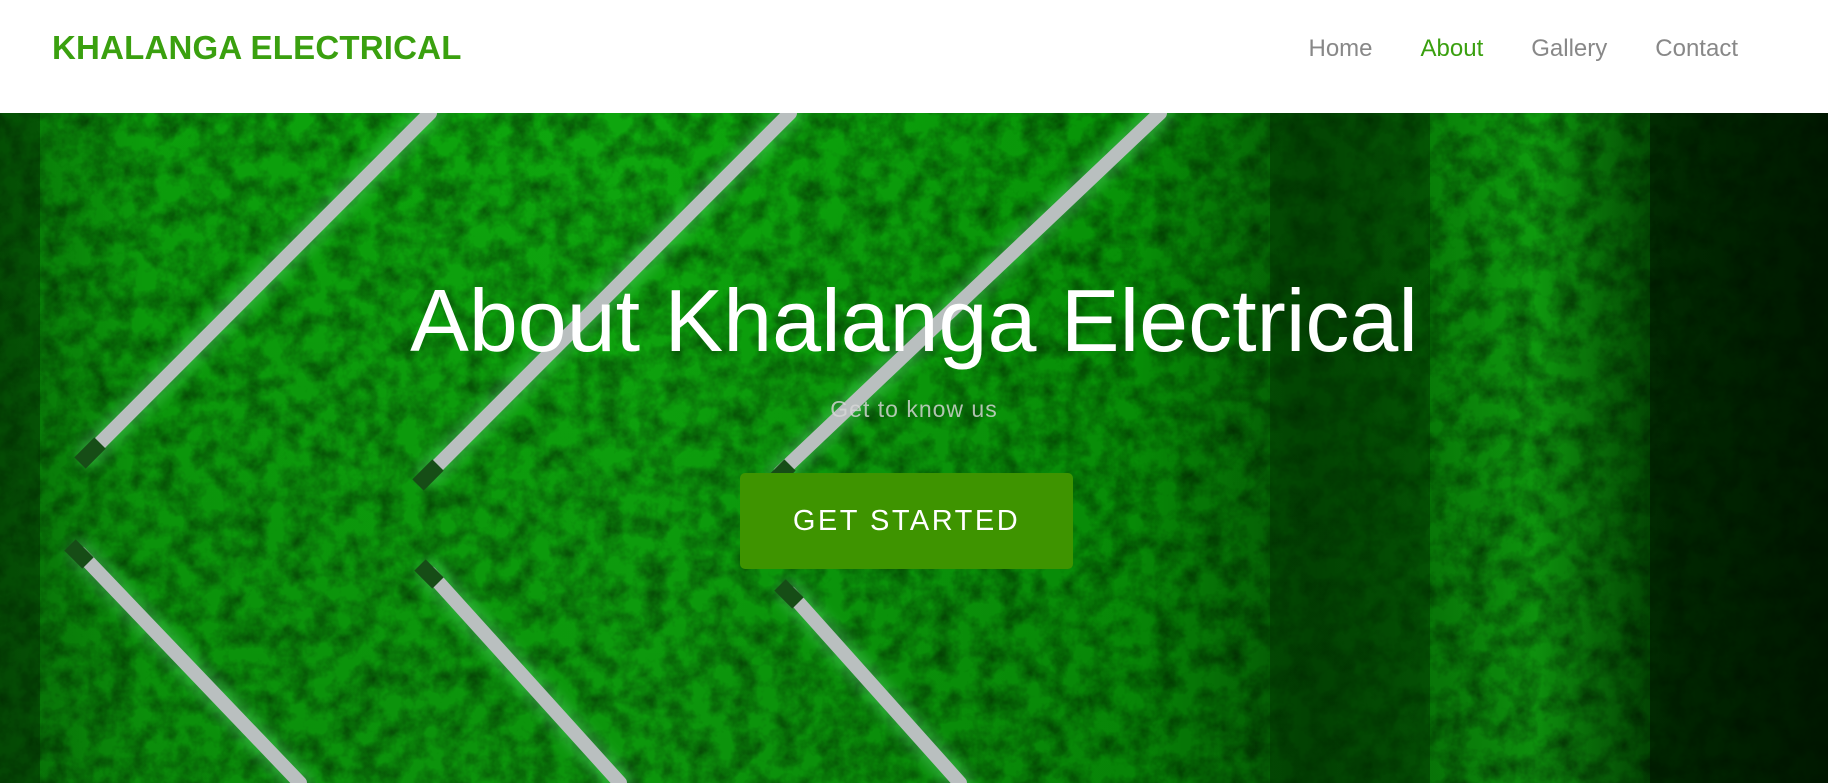  What do you see at coordinates (1452, 49) in the screenshot?
I see `nav-about-link: About` at bounding box center [1452, 49].